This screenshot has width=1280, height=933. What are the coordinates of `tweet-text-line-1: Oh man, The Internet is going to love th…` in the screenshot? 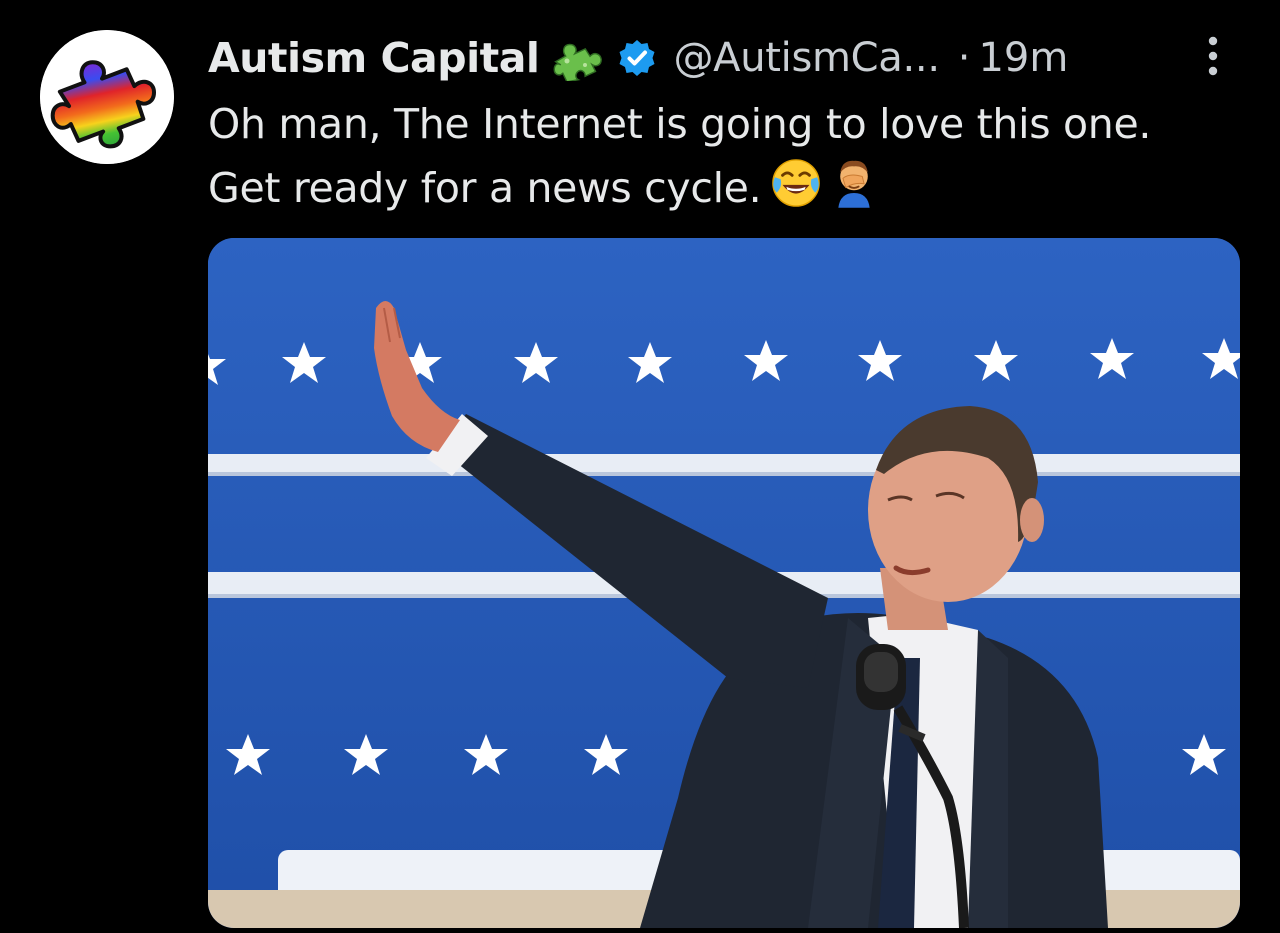 It's located at (680, 124).